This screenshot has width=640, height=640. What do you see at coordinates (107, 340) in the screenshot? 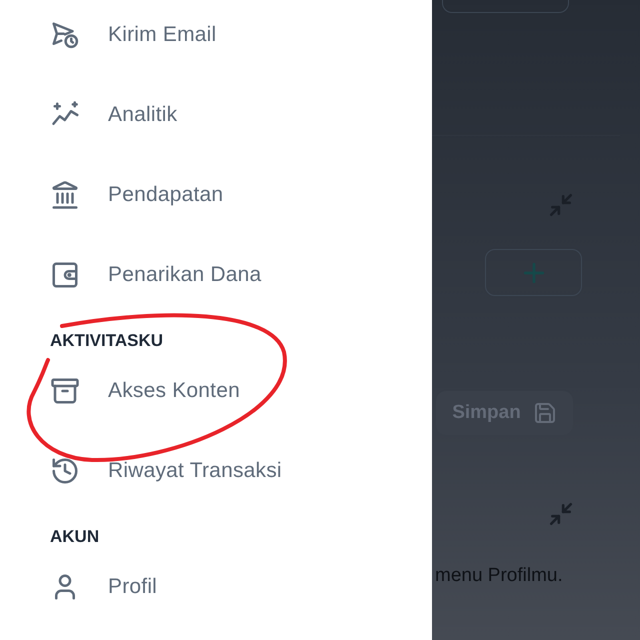
I see `section-heading: AKTIVITASKU` at bounding box center [107, 340].